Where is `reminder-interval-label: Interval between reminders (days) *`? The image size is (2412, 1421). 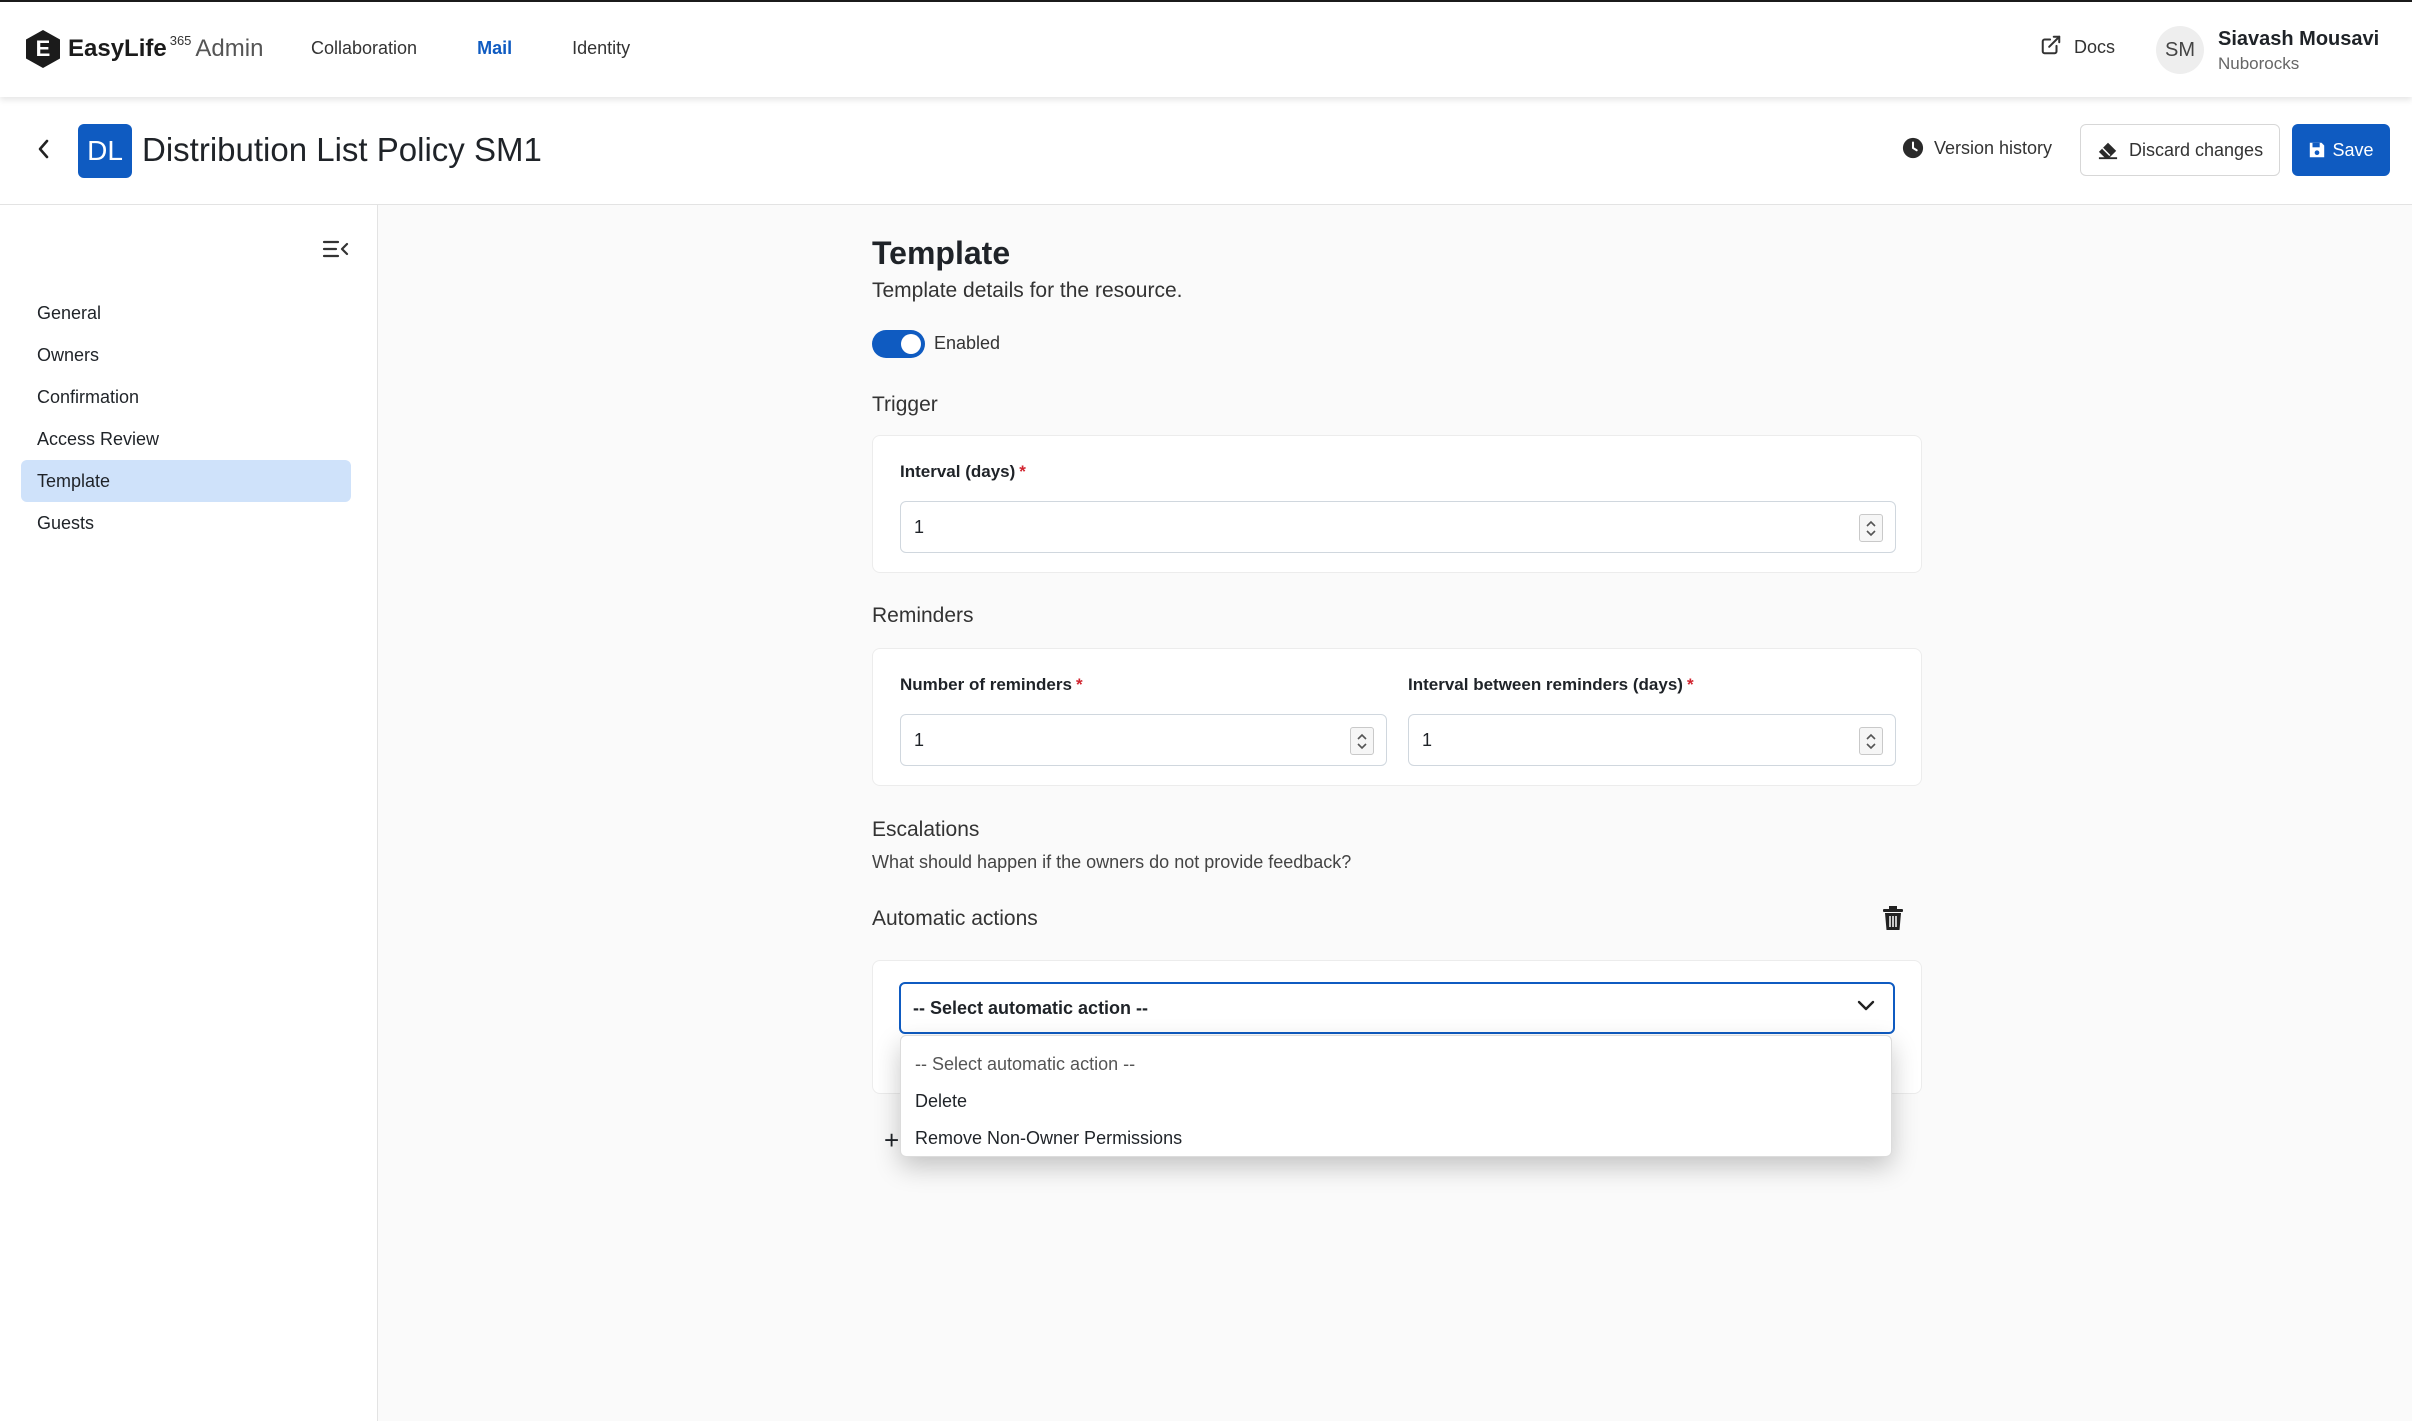
reminder-interval-label: Interval between reminders (days) * is located at coordinates (1551, 685).